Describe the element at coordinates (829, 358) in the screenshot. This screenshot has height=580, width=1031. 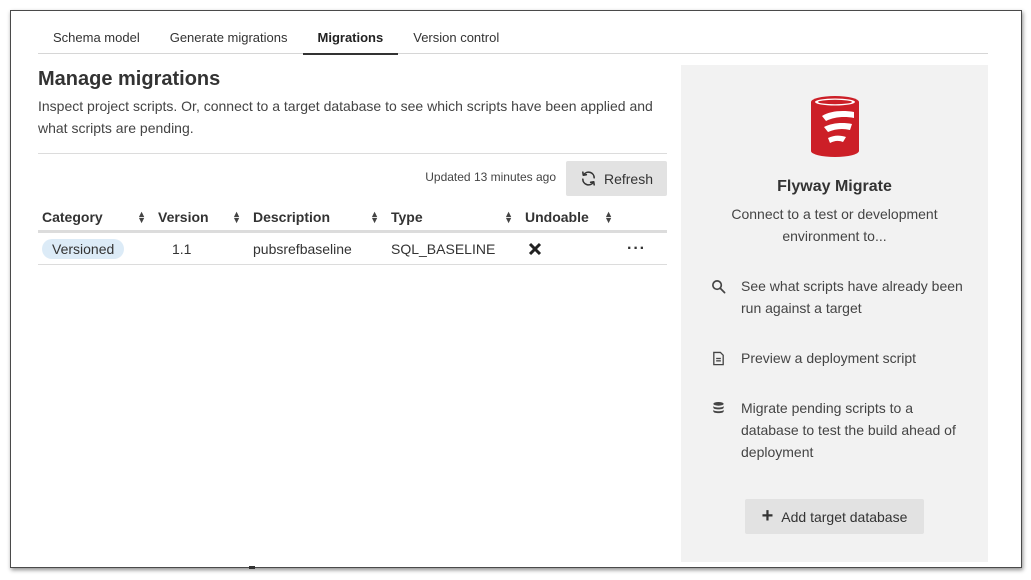
I see `feature-text: Preview a deployment script` at that location.